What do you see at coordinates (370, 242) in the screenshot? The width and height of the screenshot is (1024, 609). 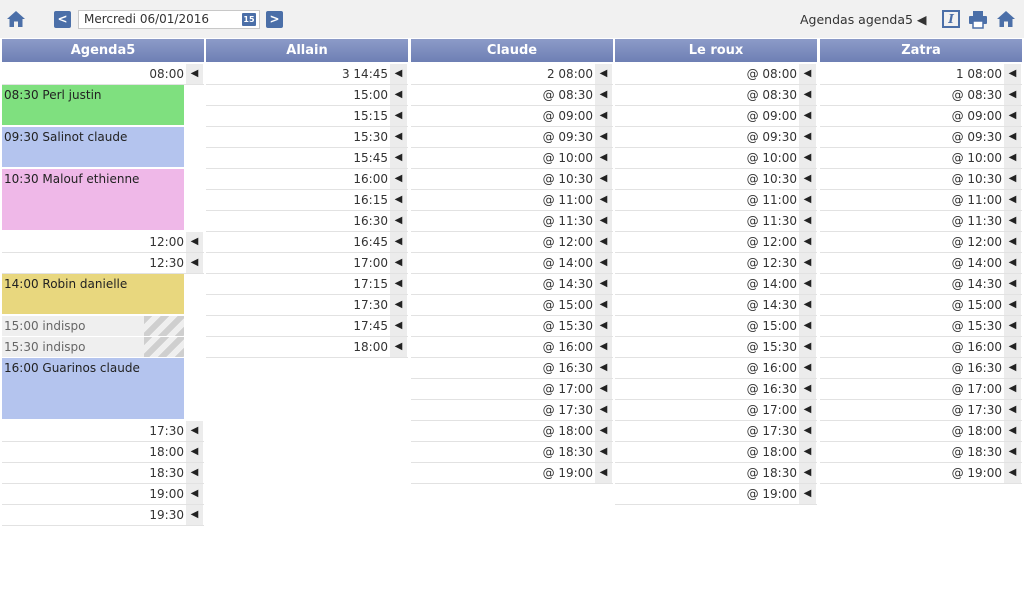 I see `slot-time: 16:45` at bounding box center [370, 242].